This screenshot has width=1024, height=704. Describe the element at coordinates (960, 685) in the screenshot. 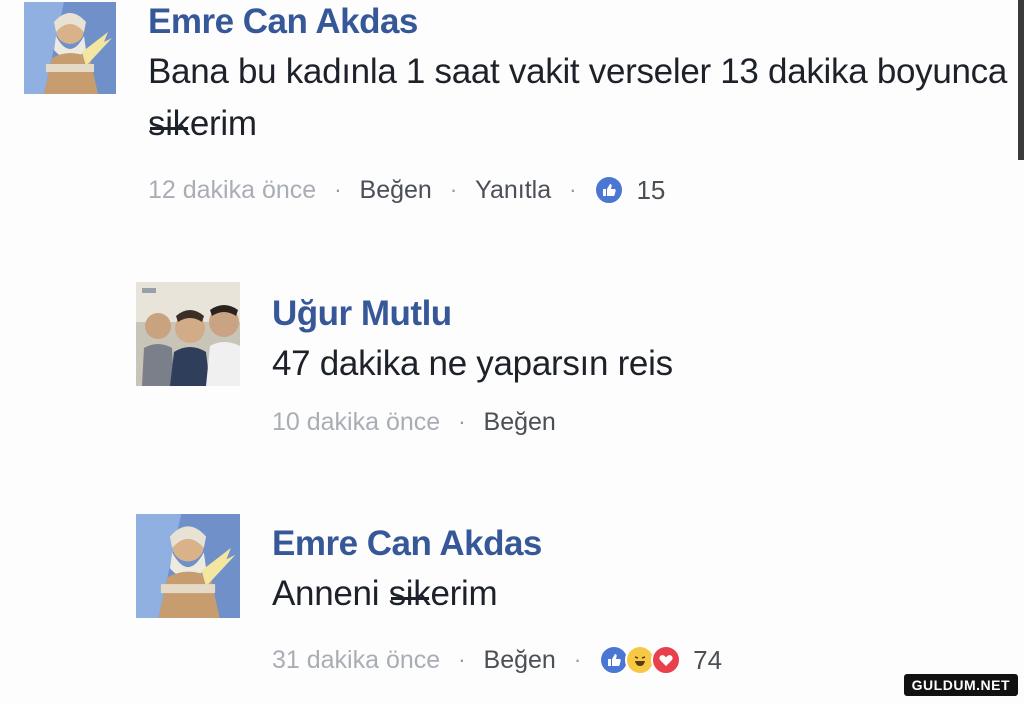

I see `site-watermark: GULDUM.NET` at that location.